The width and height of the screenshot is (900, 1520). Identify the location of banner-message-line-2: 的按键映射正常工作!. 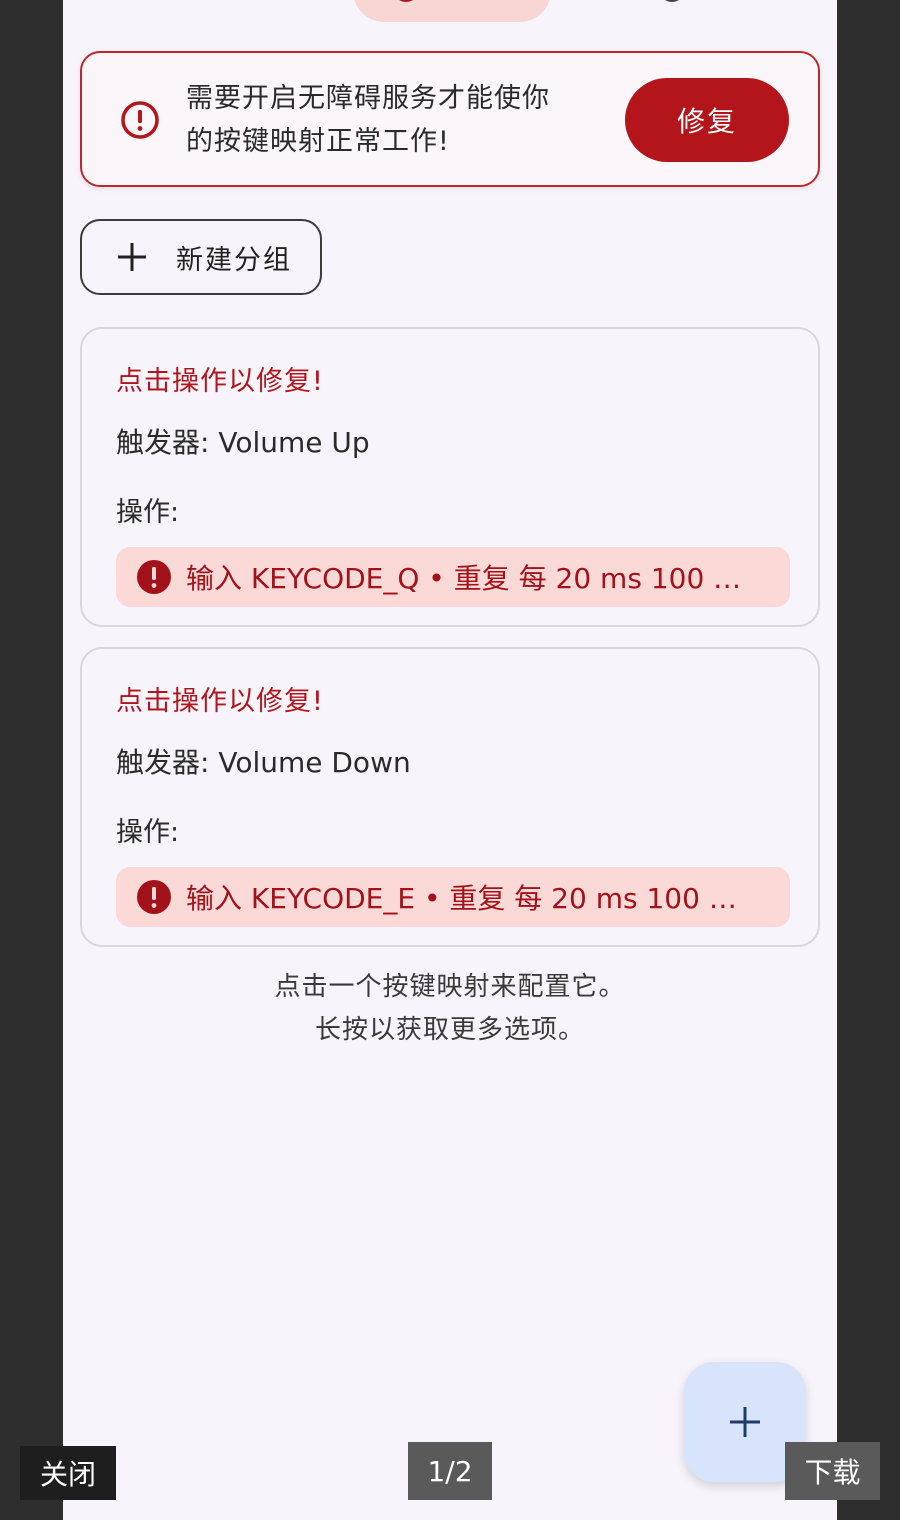
(318, 141).